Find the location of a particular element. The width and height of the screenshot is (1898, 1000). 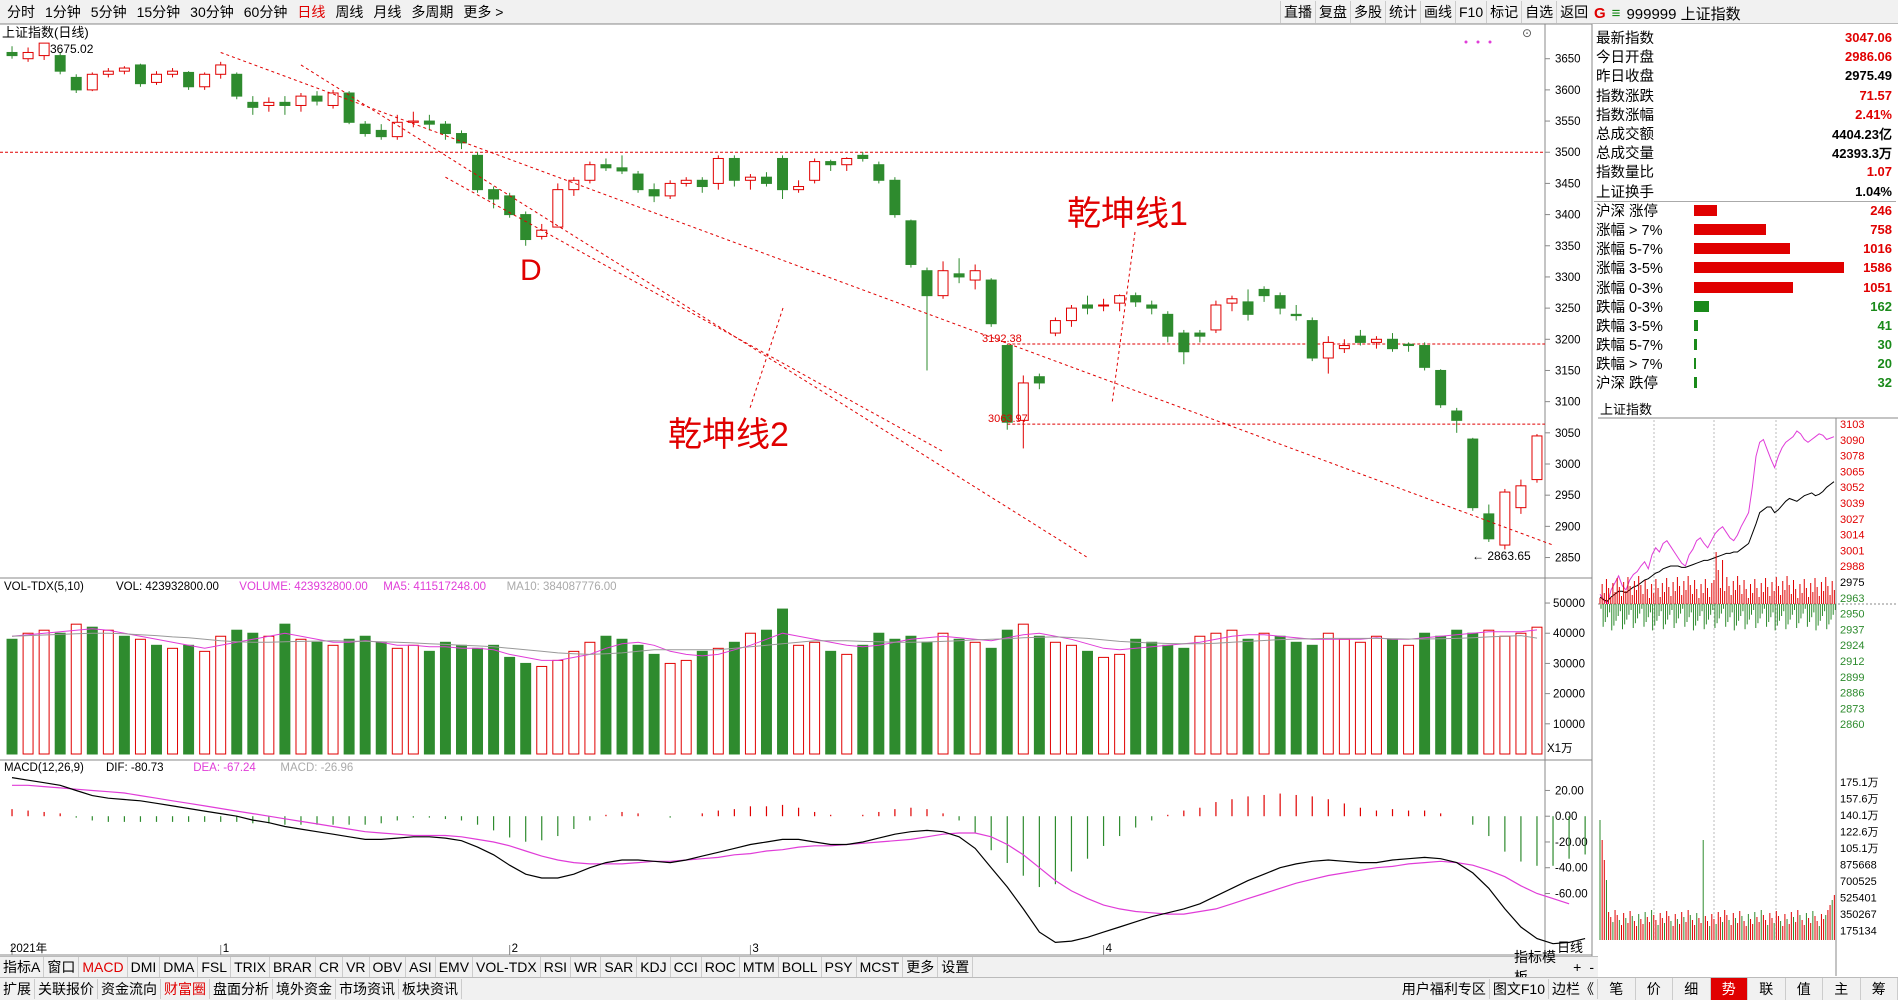

intraday-vol-tick-label: 525401 is located at coordinates (1858, 899).